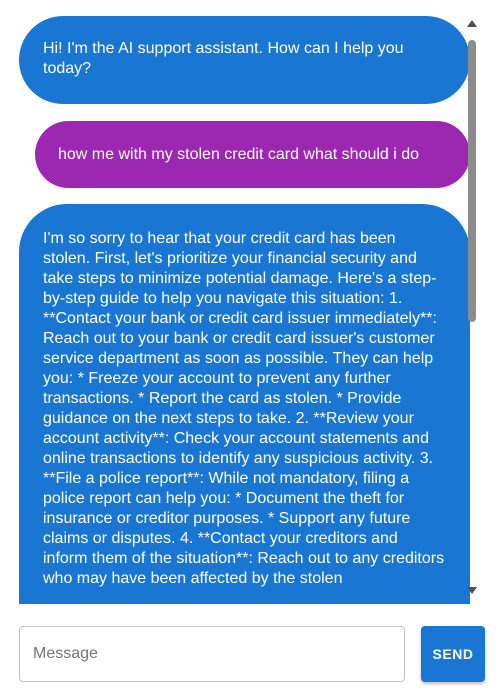 This screenshot has width=499, height=698. I want to click on chat-scrollbar, so click(472, 307).